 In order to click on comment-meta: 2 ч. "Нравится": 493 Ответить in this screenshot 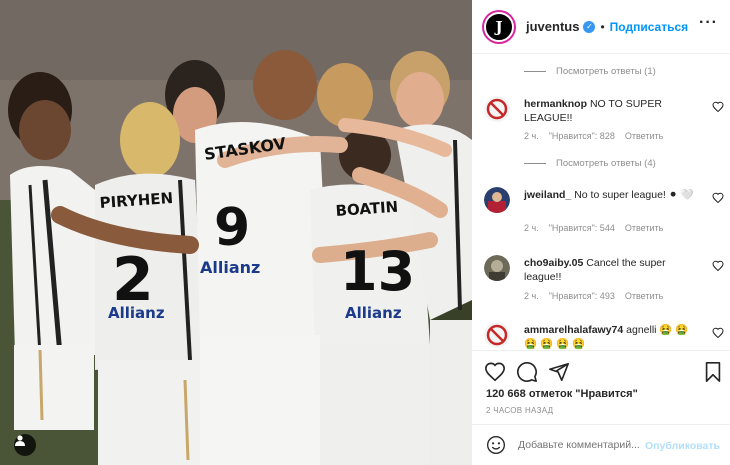, I will do `click(593, 296)`.